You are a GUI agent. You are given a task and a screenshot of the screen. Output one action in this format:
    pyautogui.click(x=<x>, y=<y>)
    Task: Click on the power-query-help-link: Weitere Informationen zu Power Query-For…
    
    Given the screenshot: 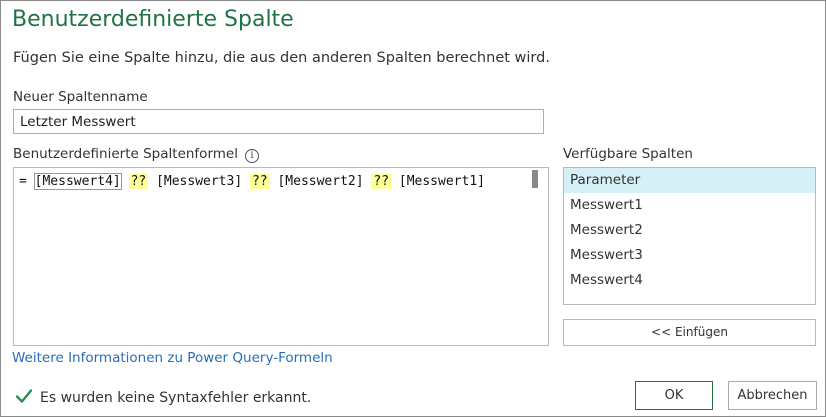 What is the action you would take?
    pyautogui.click(x=172, y=358)
    